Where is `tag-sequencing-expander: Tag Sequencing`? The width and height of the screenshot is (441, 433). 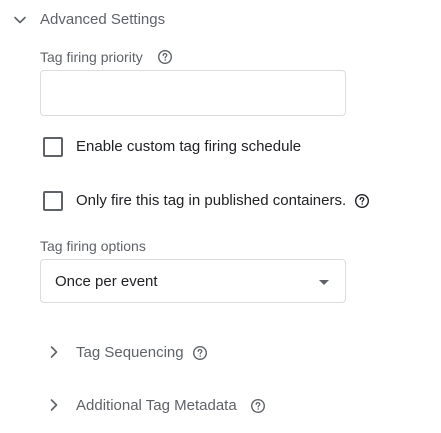
tag-sequencing-expander: Tag Sequencing is located at coordinates (140, 352).